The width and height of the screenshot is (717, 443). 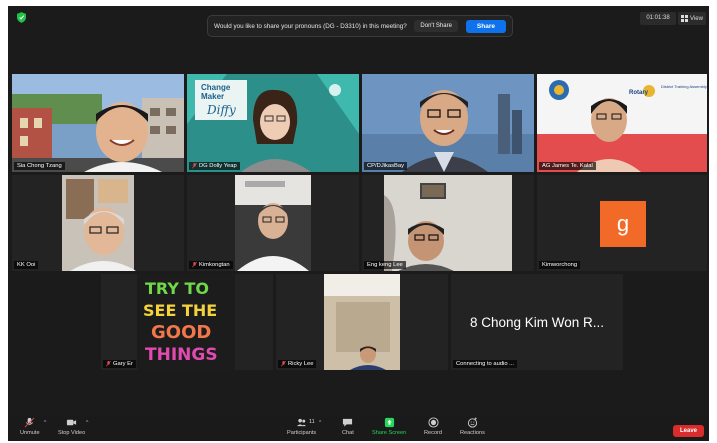 I want to click on change-maker-virtual-background: Change Maker Diffy, so click(x=273, y=123).